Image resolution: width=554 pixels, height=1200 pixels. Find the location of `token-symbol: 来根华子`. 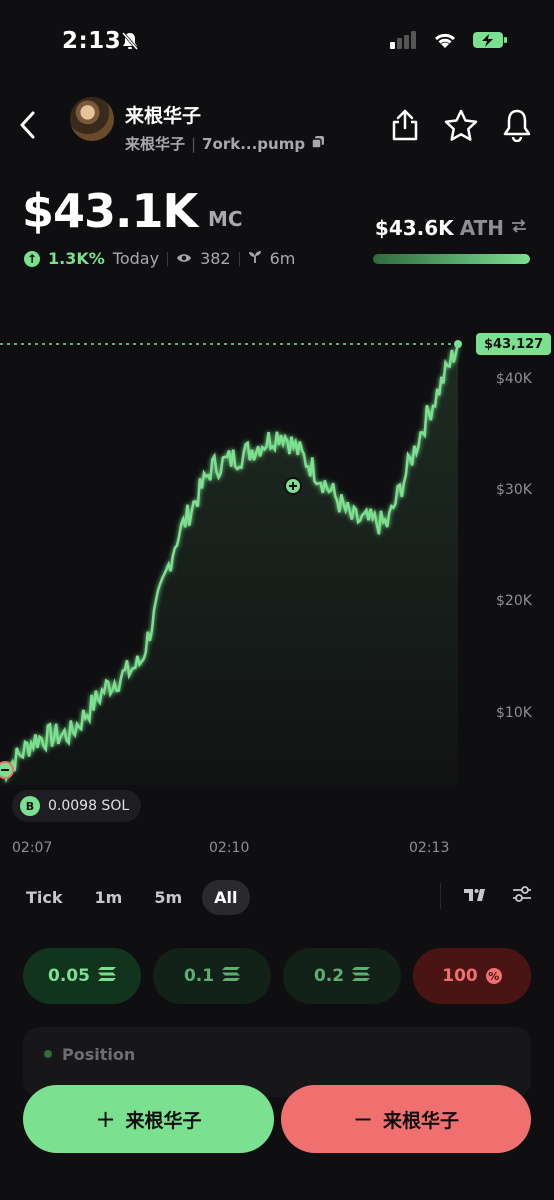

token-symbol: 来根华子 is located at coordinates (155, 144).